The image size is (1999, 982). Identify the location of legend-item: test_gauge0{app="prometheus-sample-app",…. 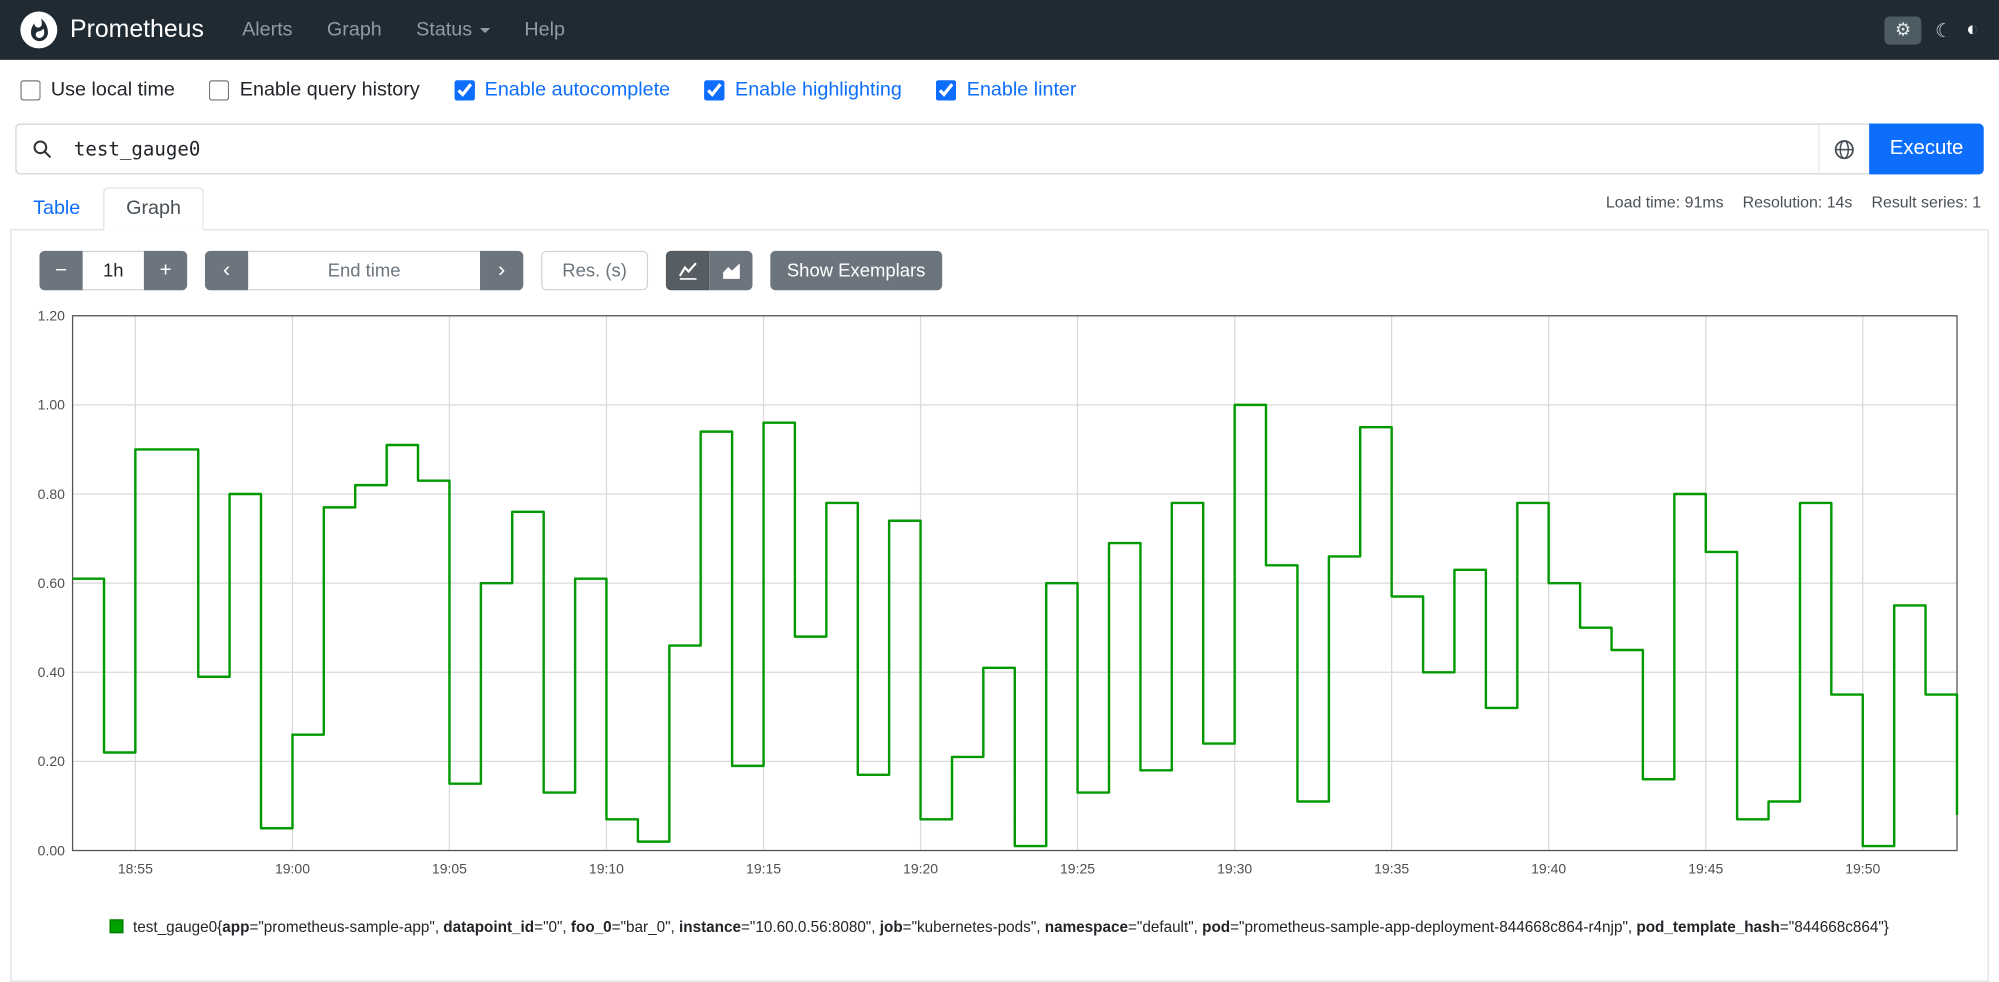
(999, 927).